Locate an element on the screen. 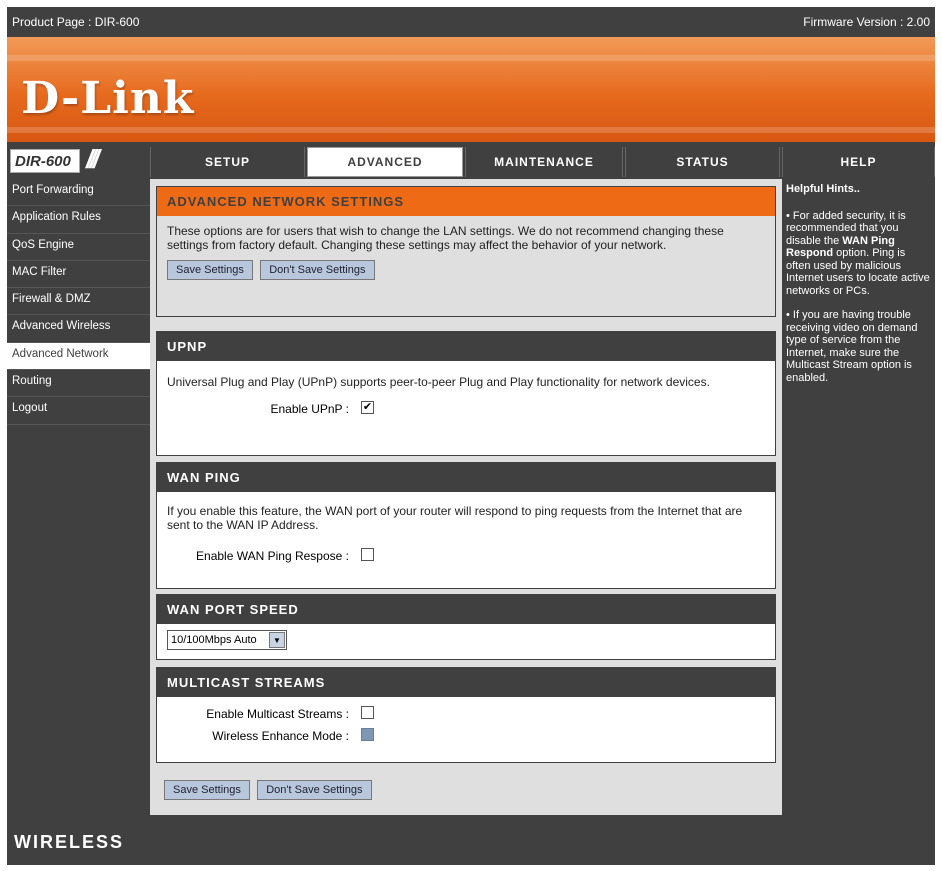 The image size is (942, 871). brand-banner: D-Link is located at coordinates (471, 89).